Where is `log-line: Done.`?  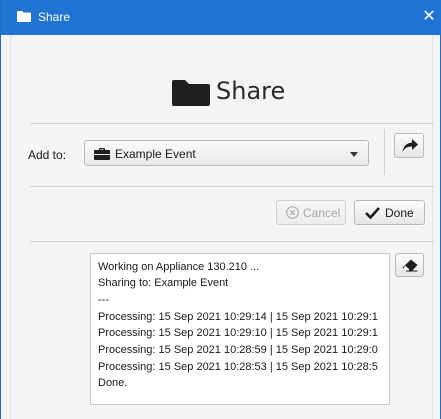 log-line: Done. is located at coordinates (113, 383).